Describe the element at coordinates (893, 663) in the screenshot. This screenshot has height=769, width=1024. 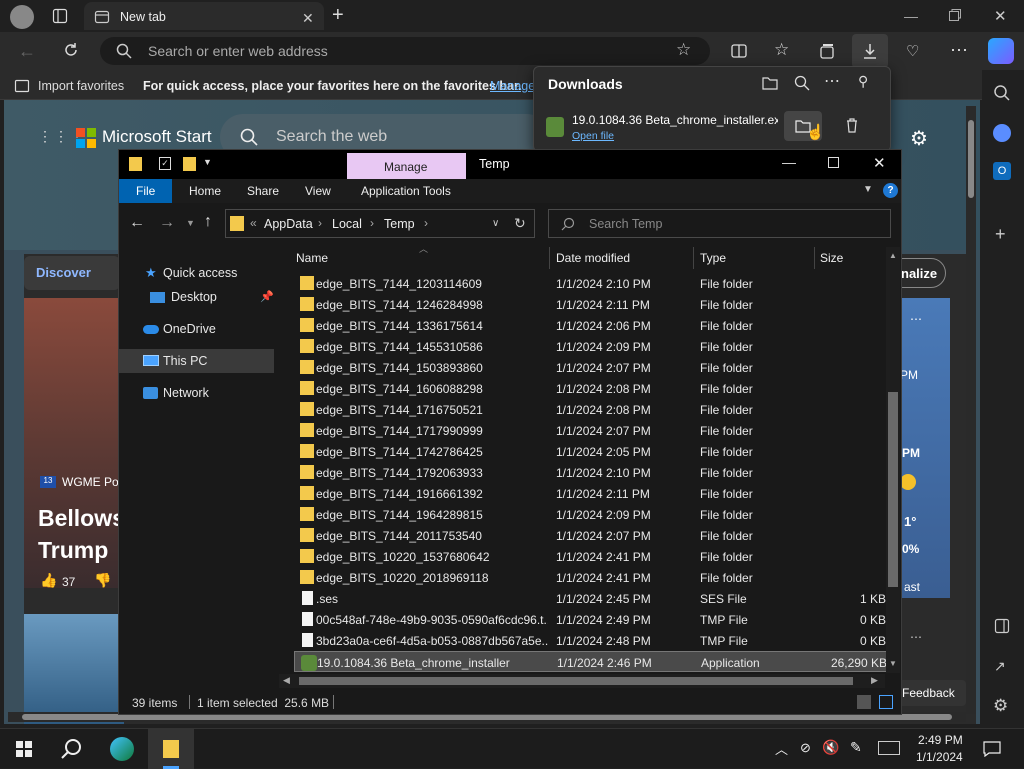
I see `scroll-down-icon: ▼` at that location.